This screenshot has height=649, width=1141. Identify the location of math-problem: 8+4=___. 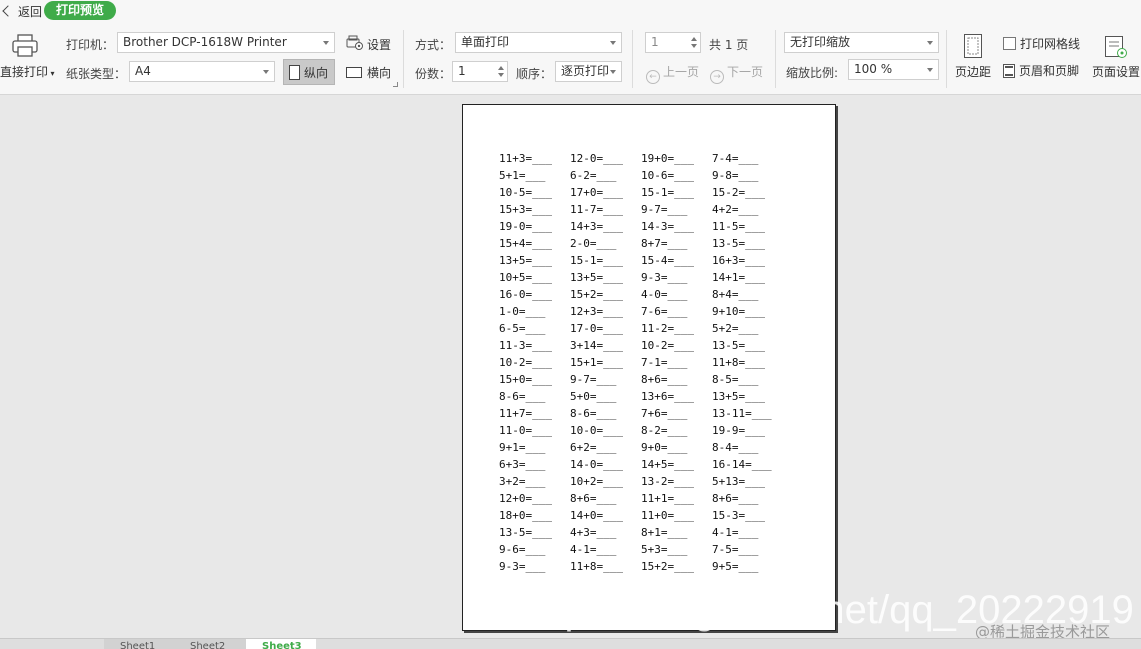
(735, 294).